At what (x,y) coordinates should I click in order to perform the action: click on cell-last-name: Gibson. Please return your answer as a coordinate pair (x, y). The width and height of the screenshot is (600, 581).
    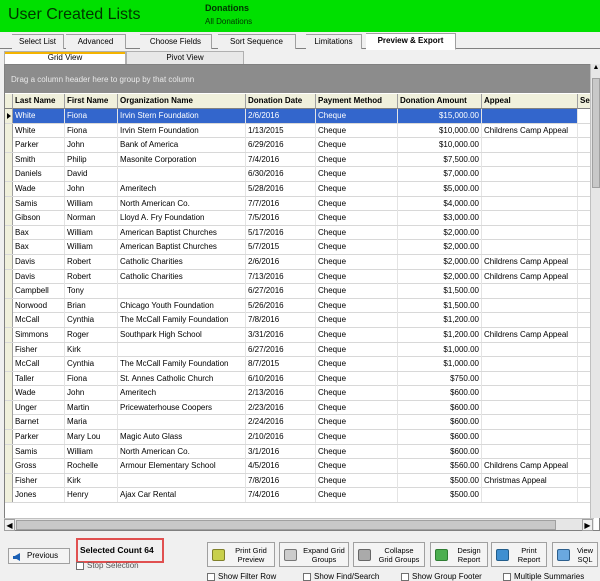
    Looking at the image, I should click on (39, 218).